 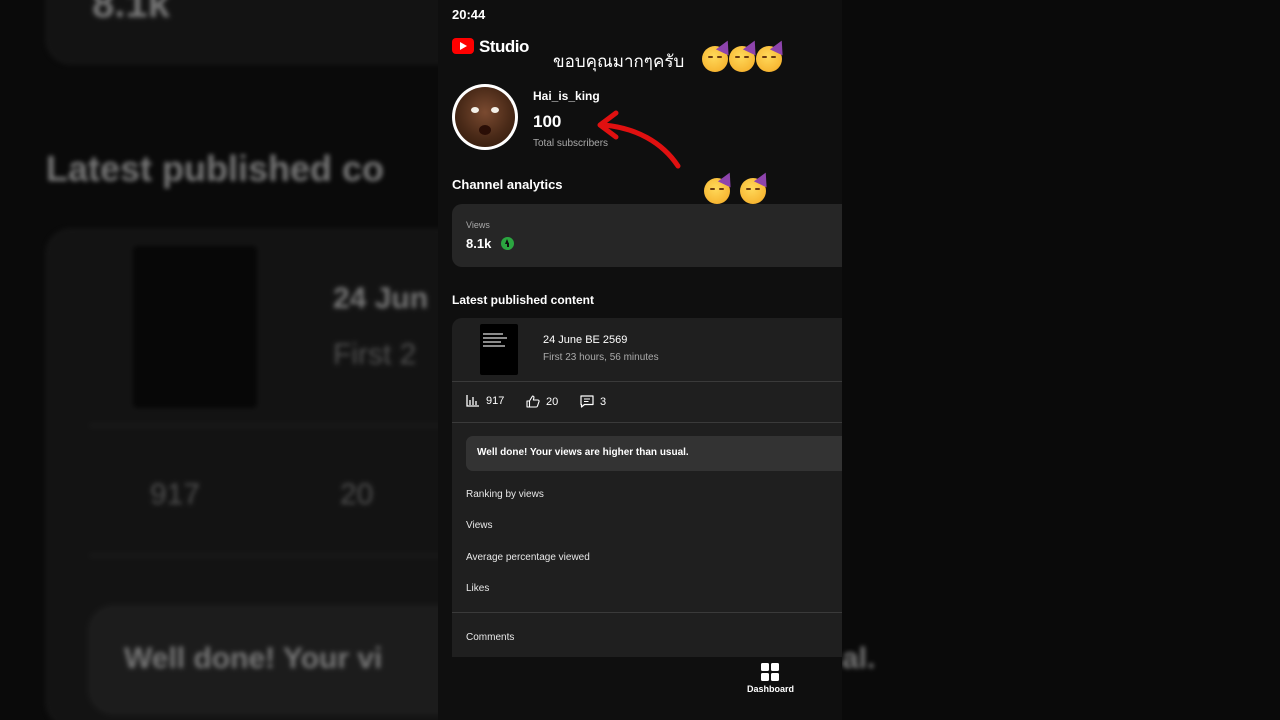 I want to click on red-arrow-annotation-icon, so click(x=639, y=139).